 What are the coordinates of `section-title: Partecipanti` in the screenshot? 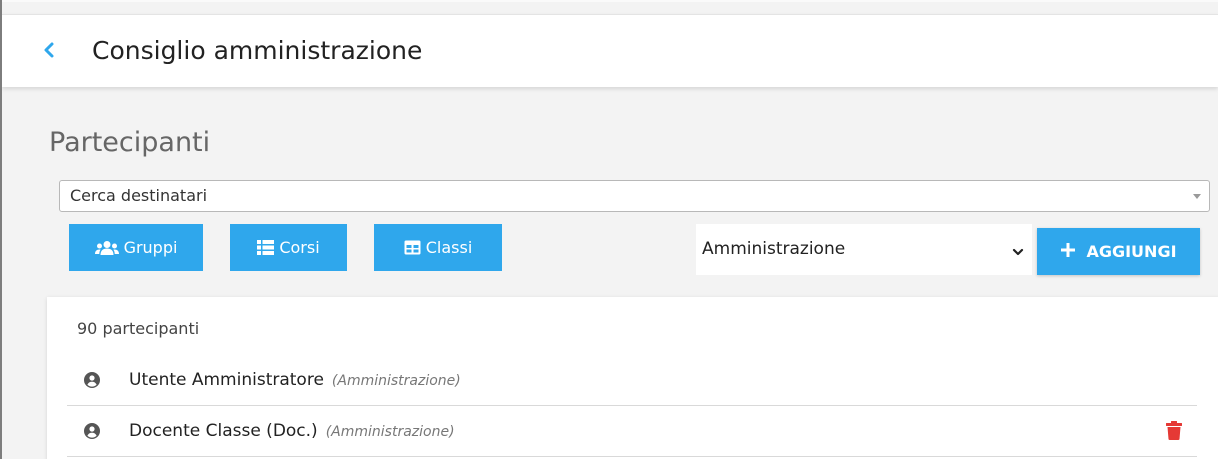 It's located at (130, 142).